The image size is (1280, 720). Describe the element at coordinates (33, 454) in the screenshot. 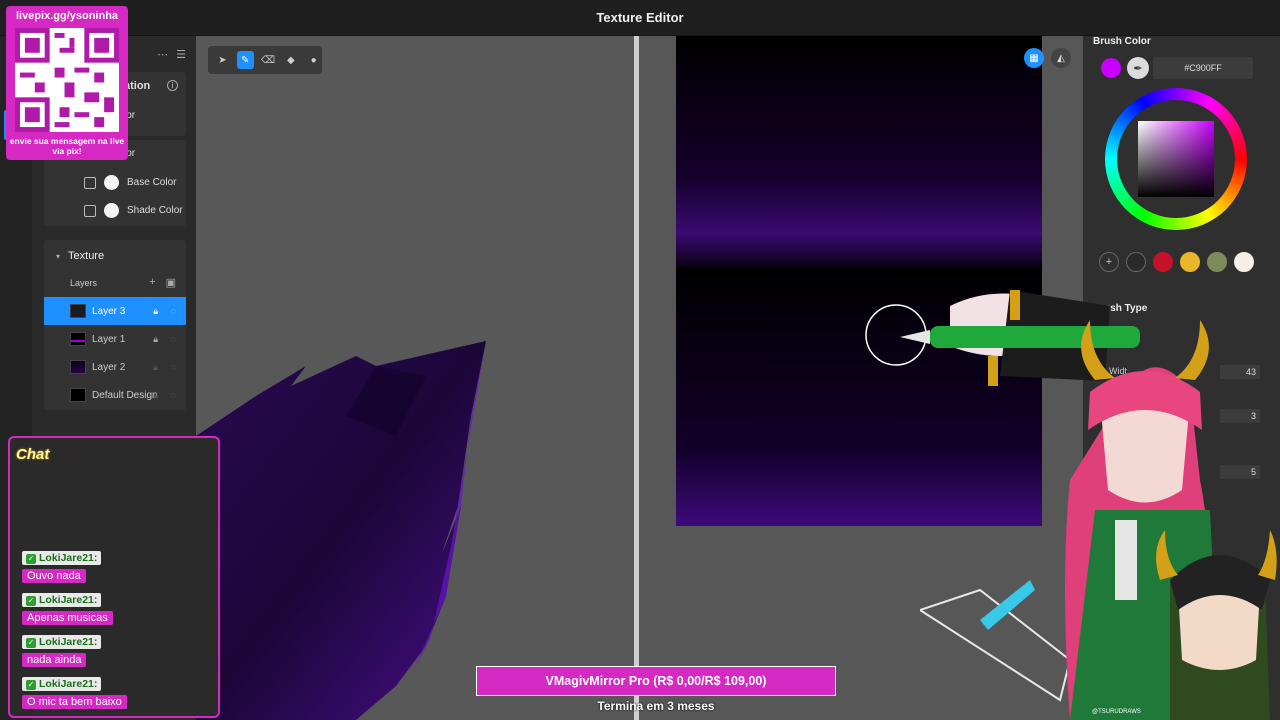

I see `chat-title: Chat` at that location.